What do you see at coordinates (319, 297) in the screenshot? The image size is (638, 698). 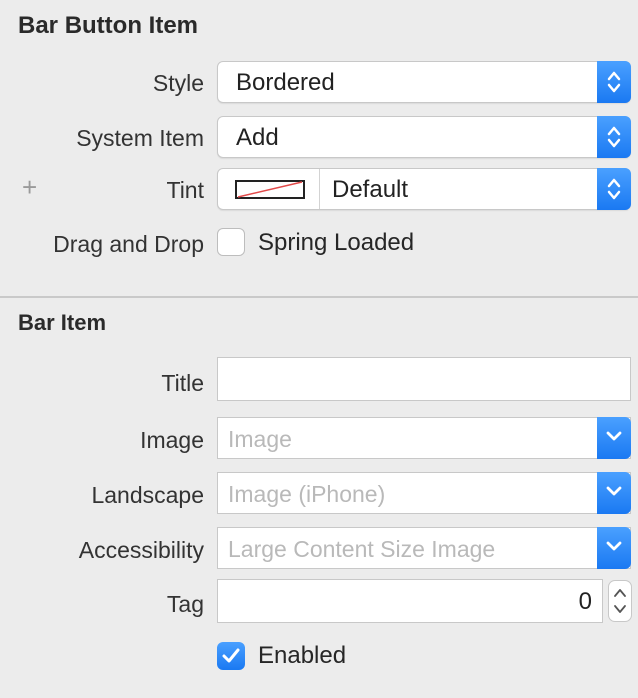 I see `section-divider` at bounding box center [319, 297].